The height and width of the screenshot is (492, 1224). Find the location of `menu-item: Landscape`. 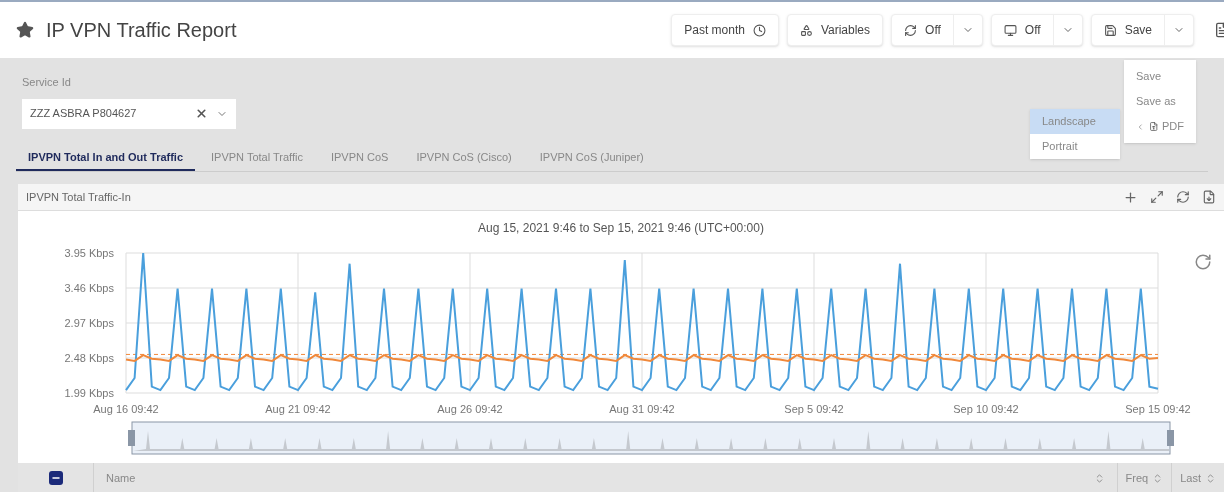

menu-item: Landscape is located at coordinates (1075, 121).